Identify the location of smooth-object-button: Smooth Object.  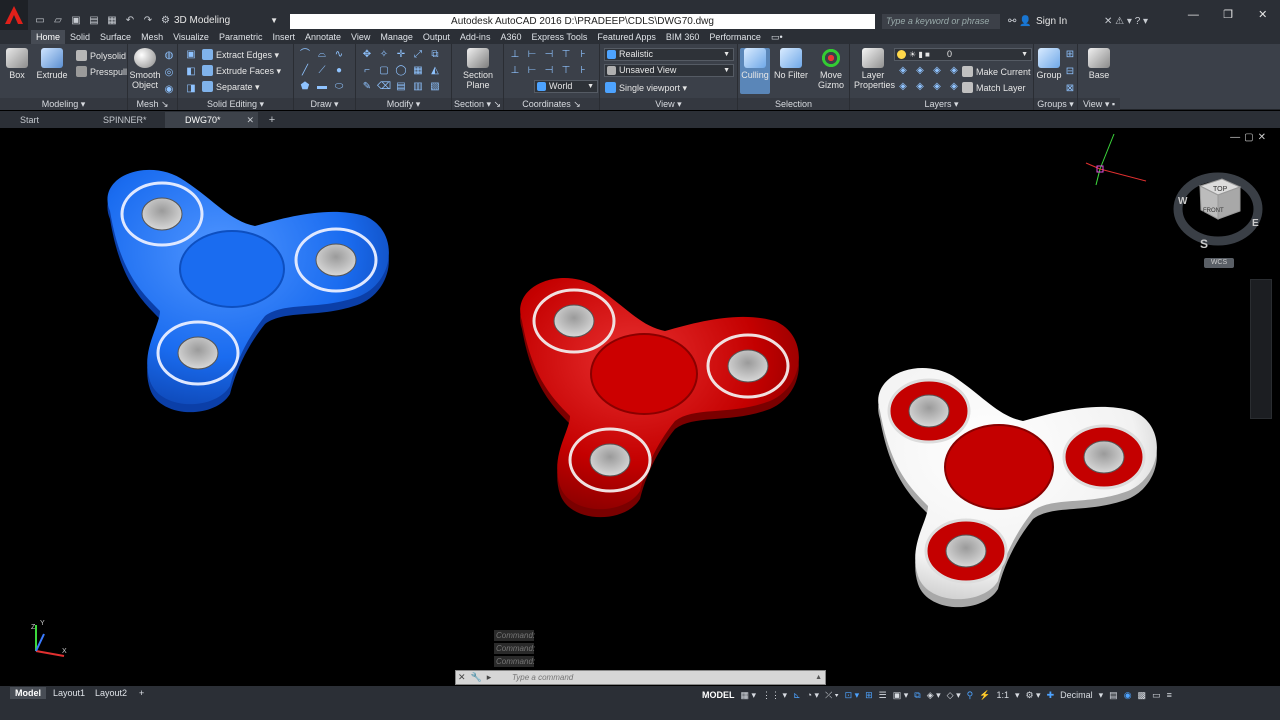
(145, 71).